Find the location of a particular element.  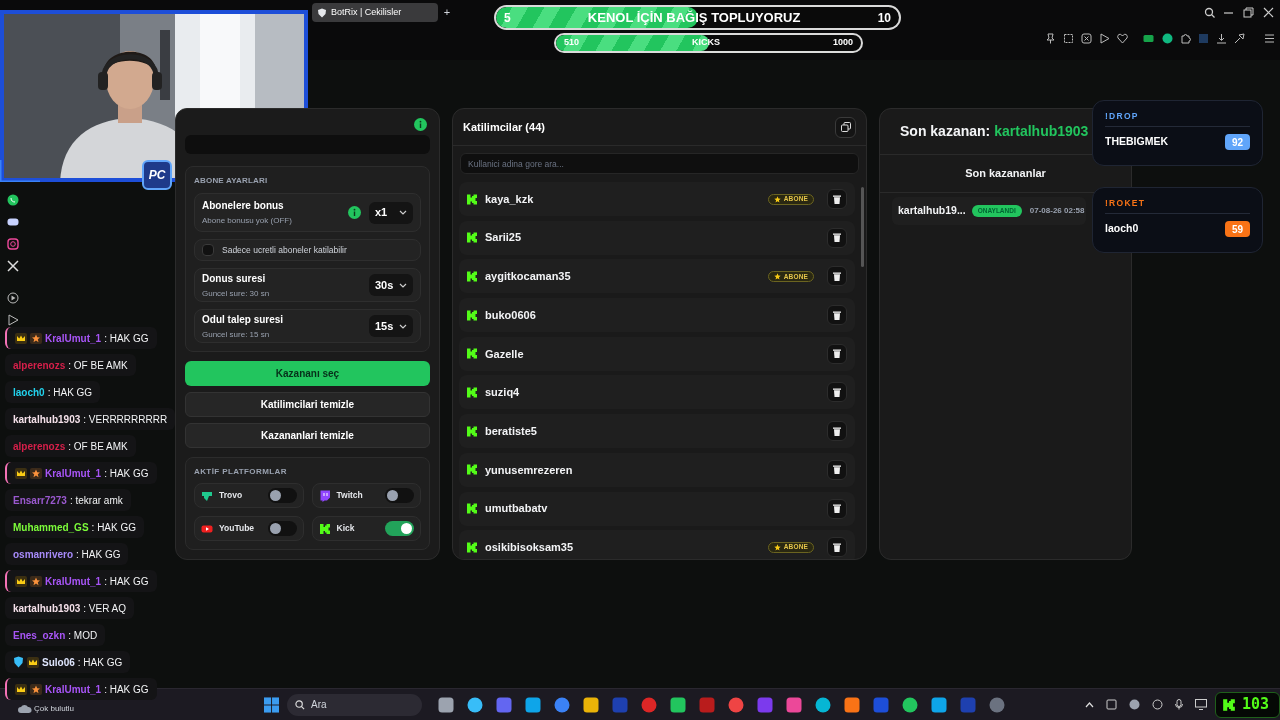

camera-icon is located at coordinates (13, 244).